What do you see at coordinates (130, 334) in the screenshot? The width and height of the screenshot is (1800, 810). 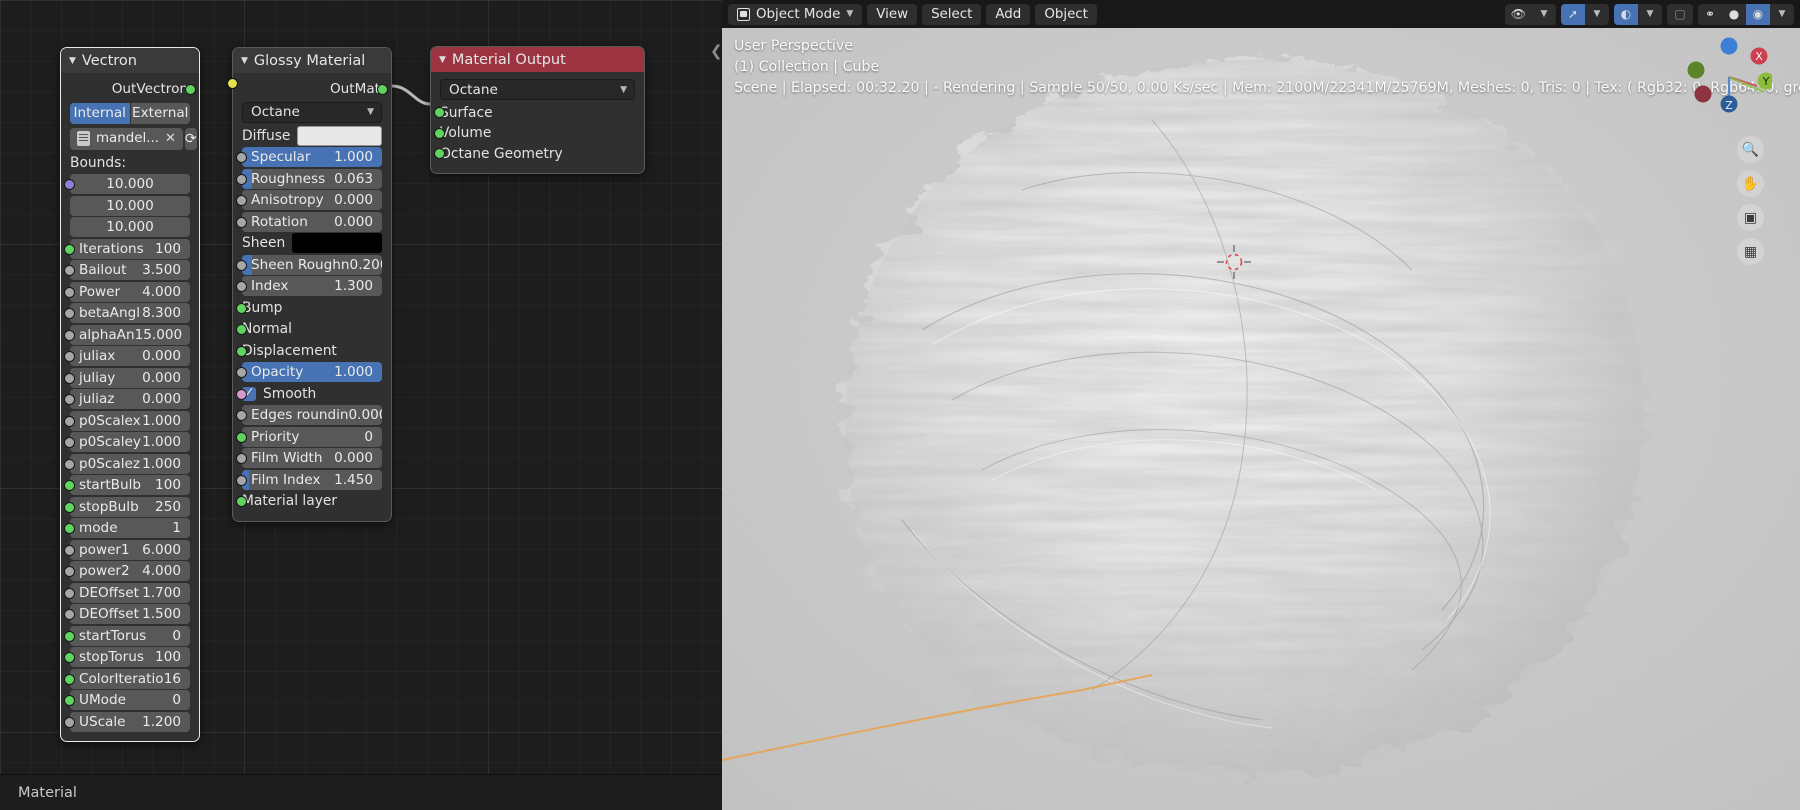 I see `vectron-field: alphaAn 15.000` at bounding box center [130, 334].